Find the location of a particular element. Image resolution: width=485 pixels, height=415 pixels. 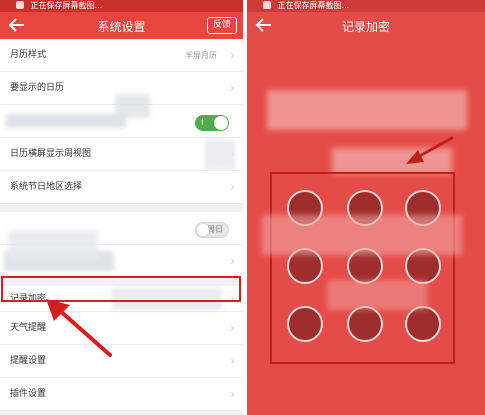

row-label: 插件设置 is located at coordinates (28, 394).